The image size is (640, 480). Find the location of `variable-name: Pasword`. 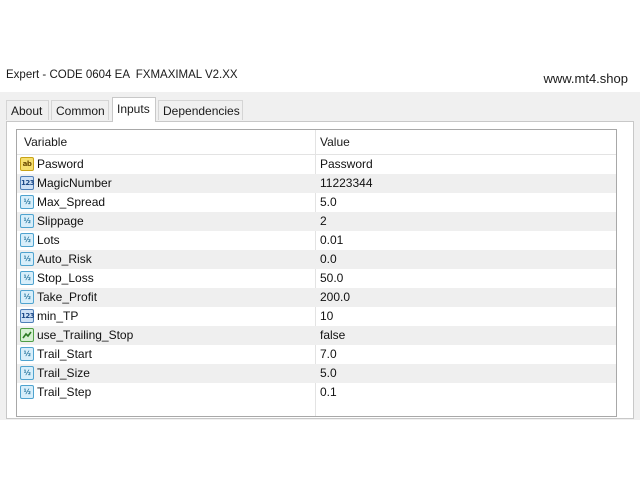

variable-name: Pasword is located at coordinates (60, 164).